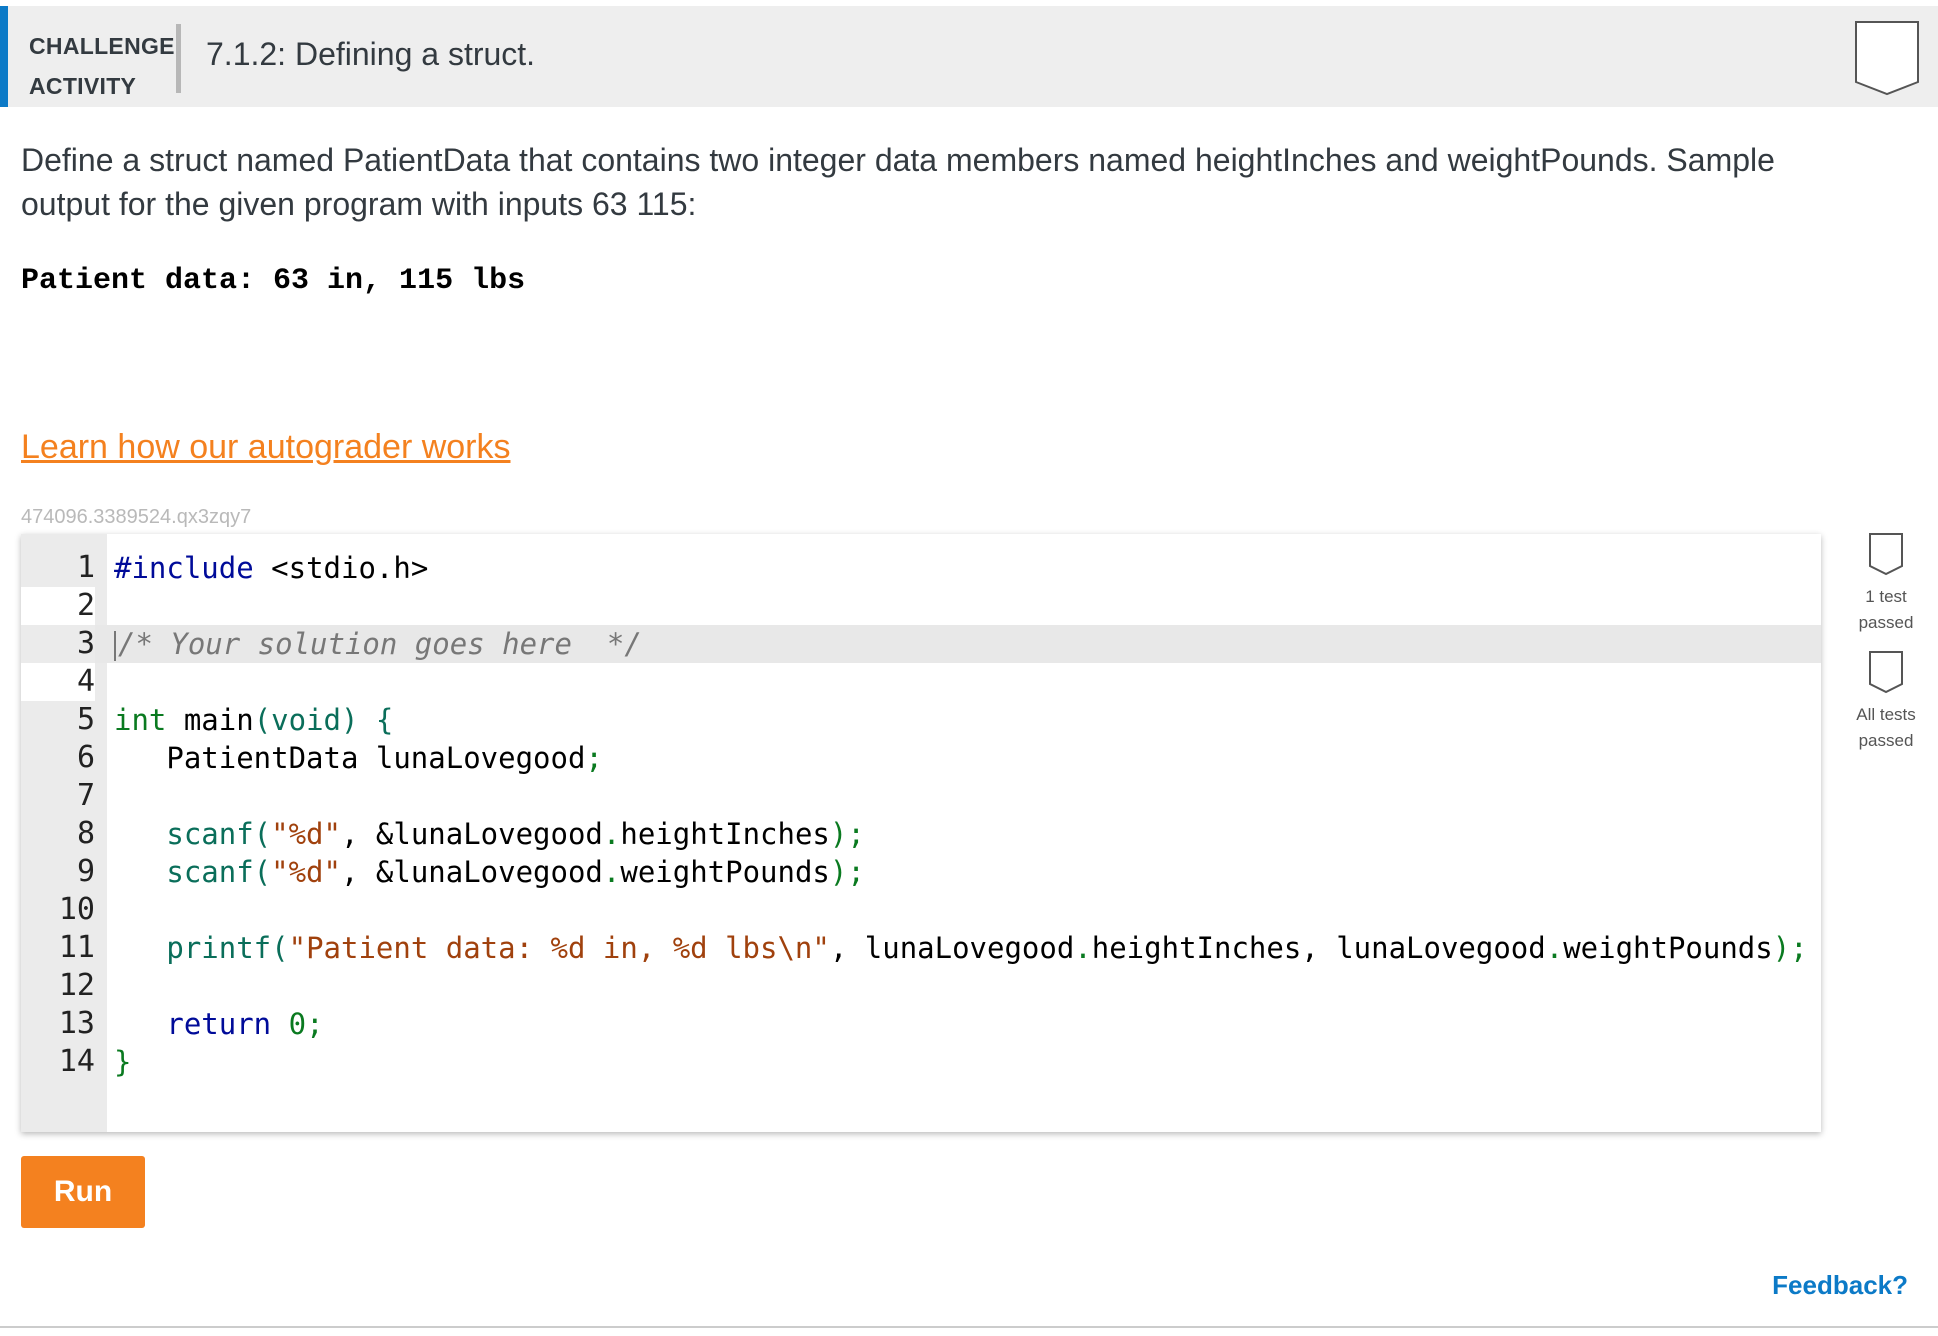  What do you see at coordinates (115, 646) in the screenshot?
I see `text-cursor` at bounding box center [115, 646].